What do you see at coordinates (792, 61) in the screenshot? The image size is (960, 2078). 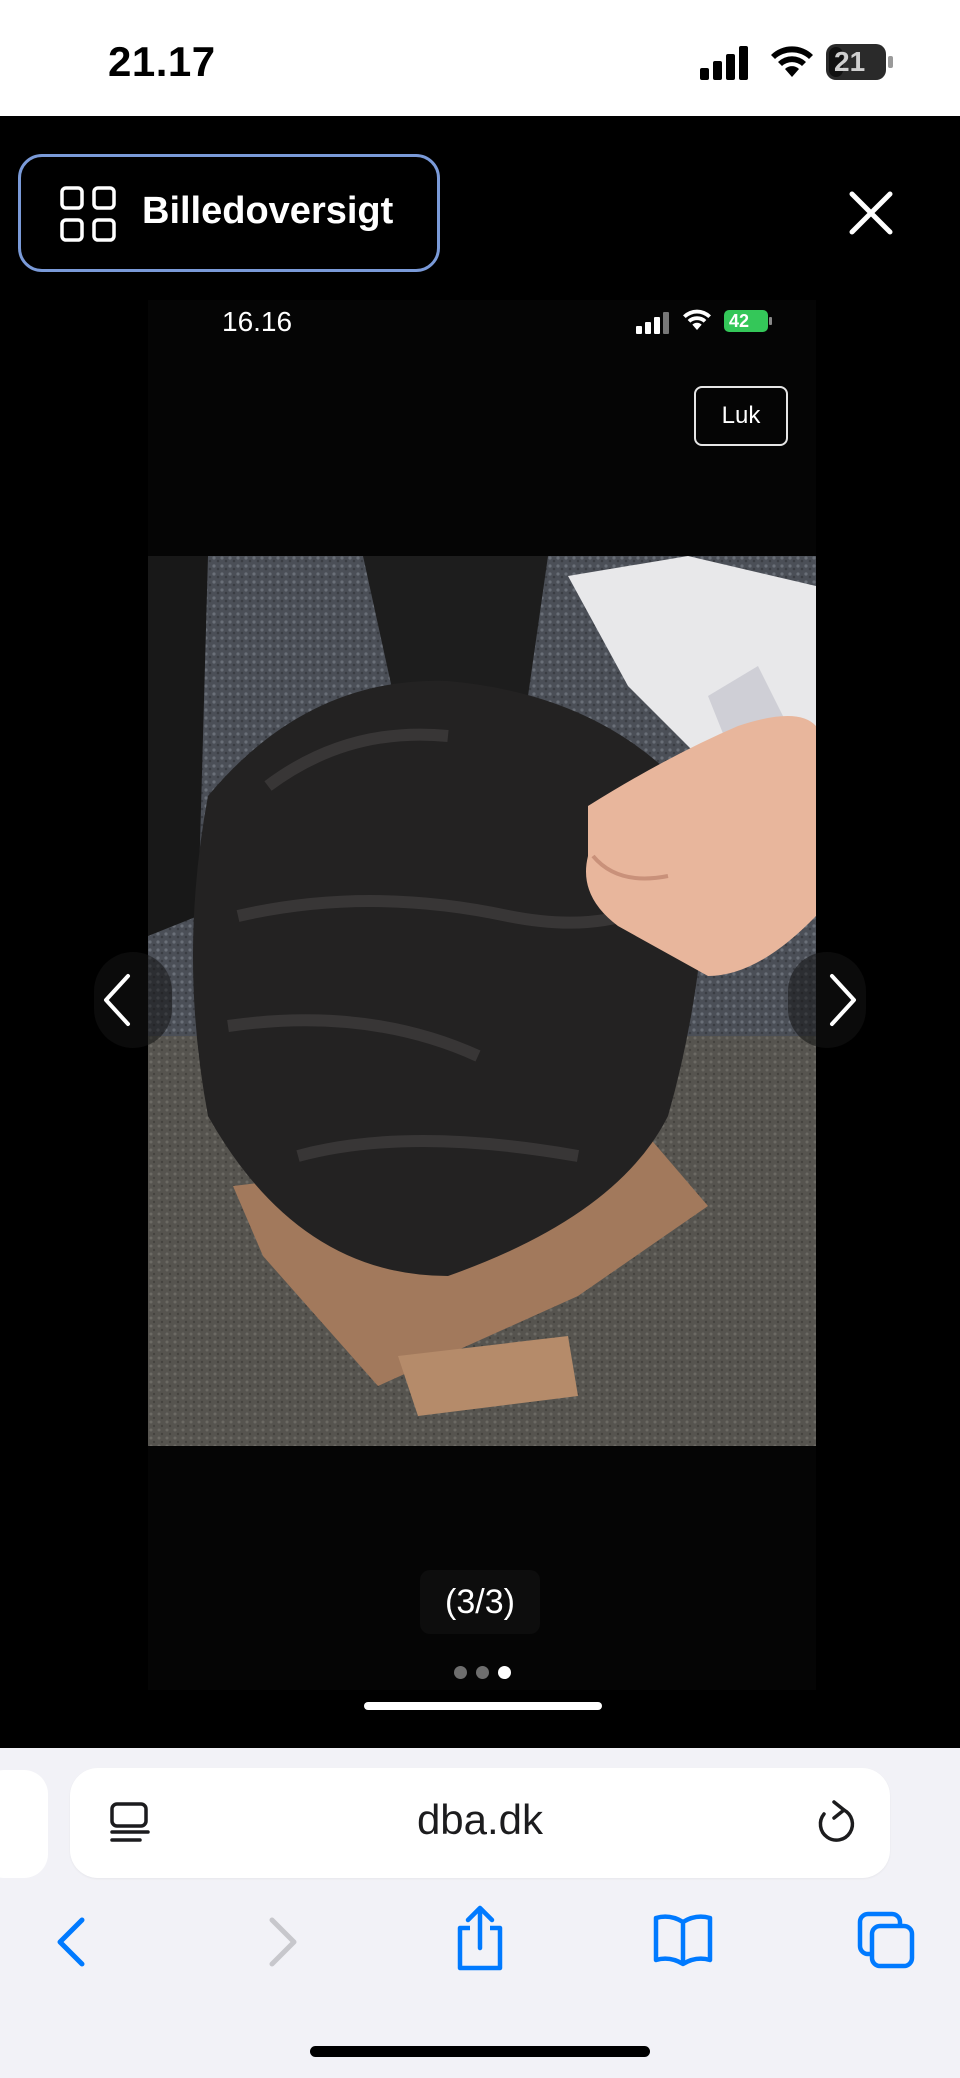 I see `wifi-icon` at bounding box center [792, 61].